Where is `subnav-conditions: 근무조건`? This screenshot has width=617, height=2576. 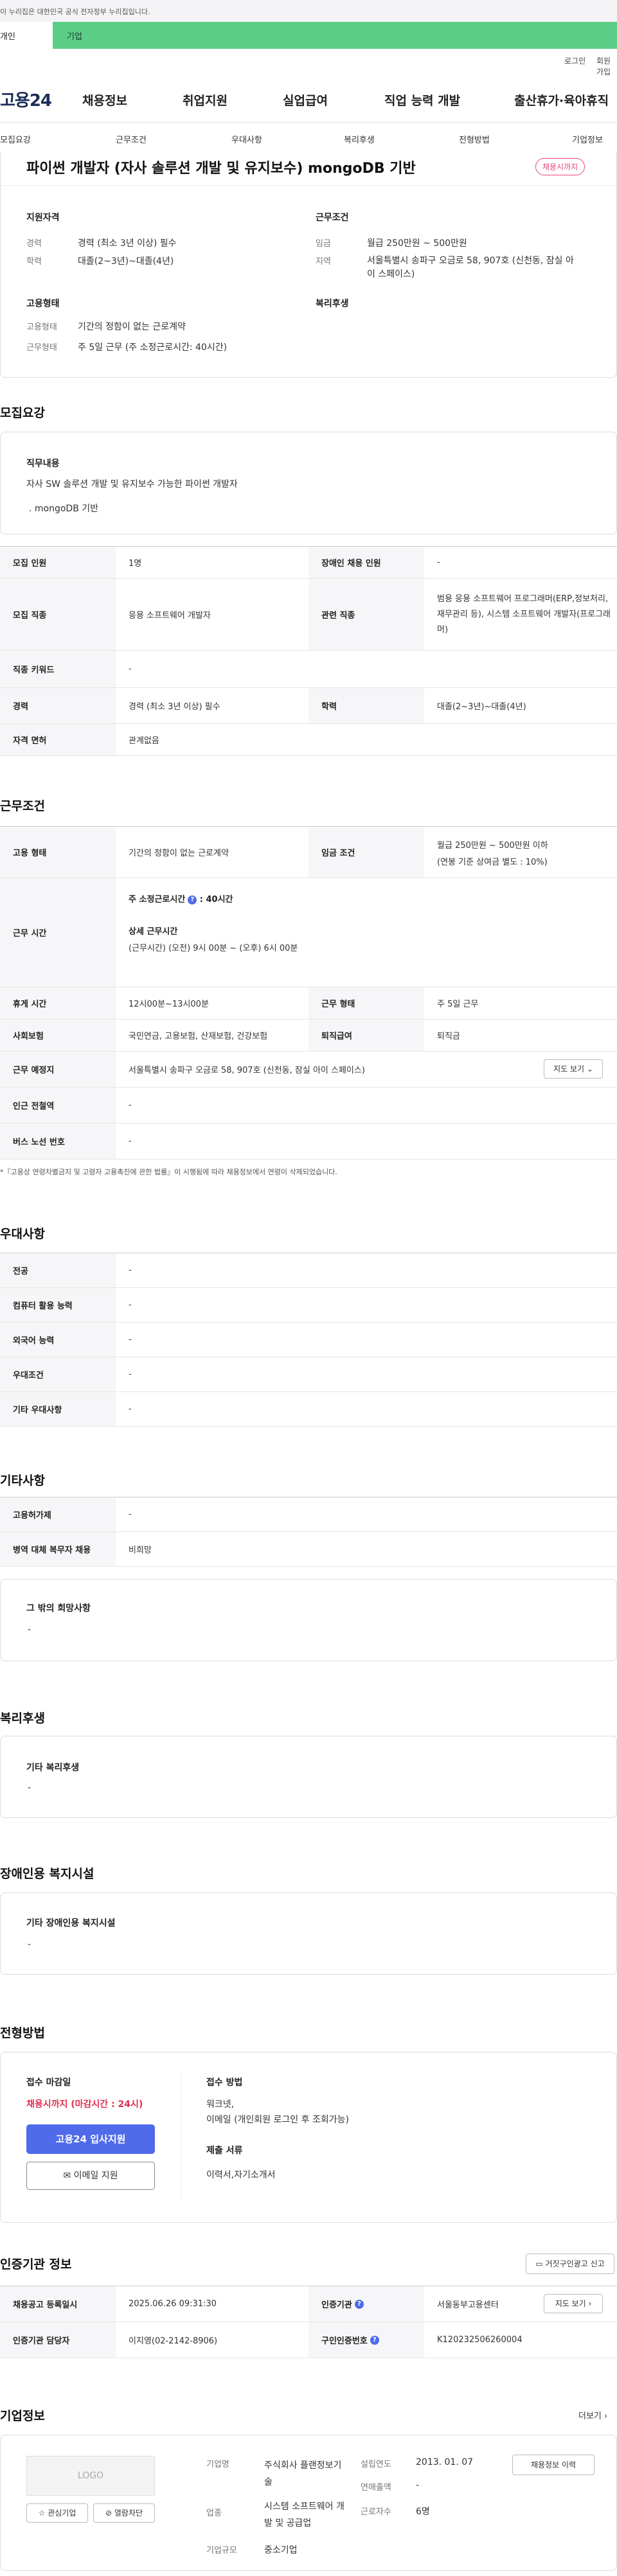 subnav-conditions: 근무조건 is located at coordinates (131, 139).